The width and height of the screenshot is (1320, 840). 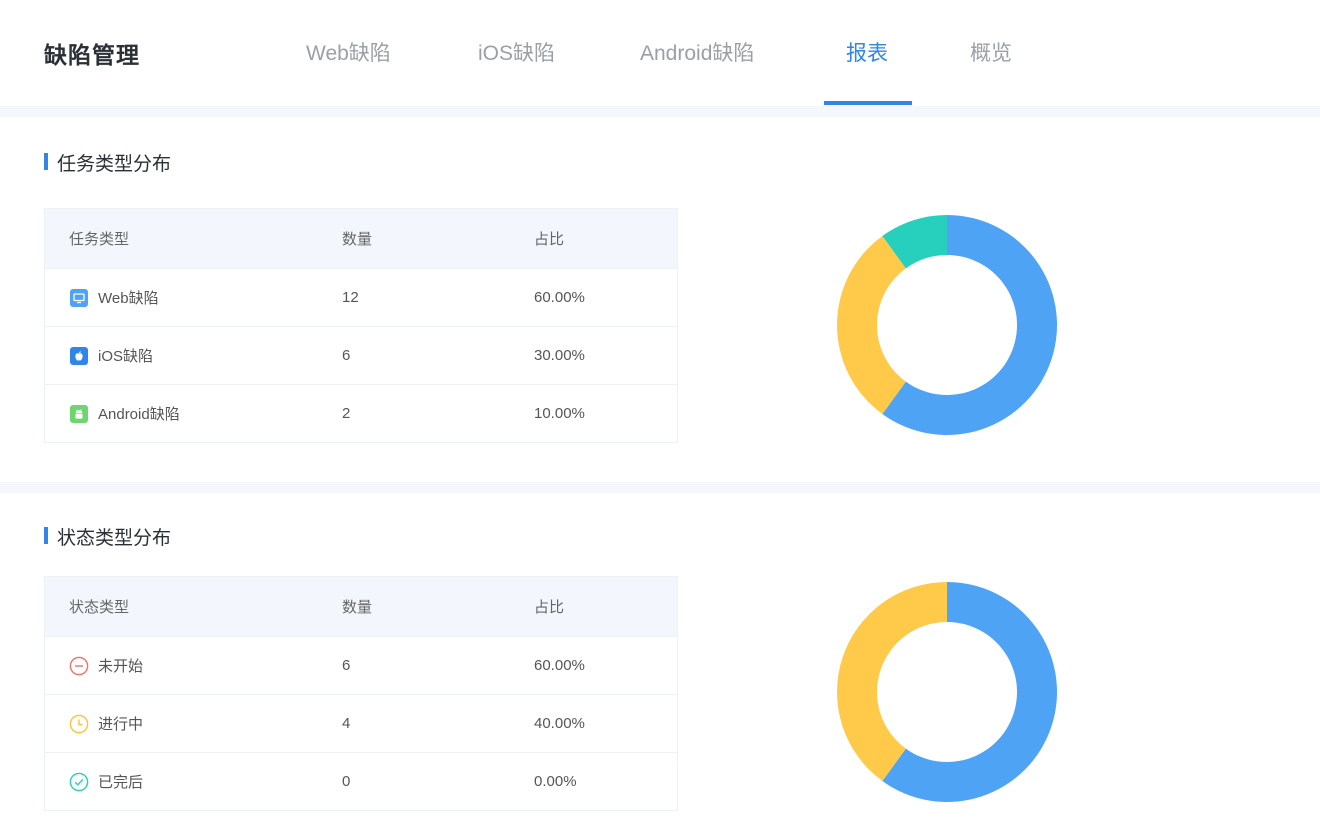 I want to click on check-circle-icon, so click(x=79, y=782).